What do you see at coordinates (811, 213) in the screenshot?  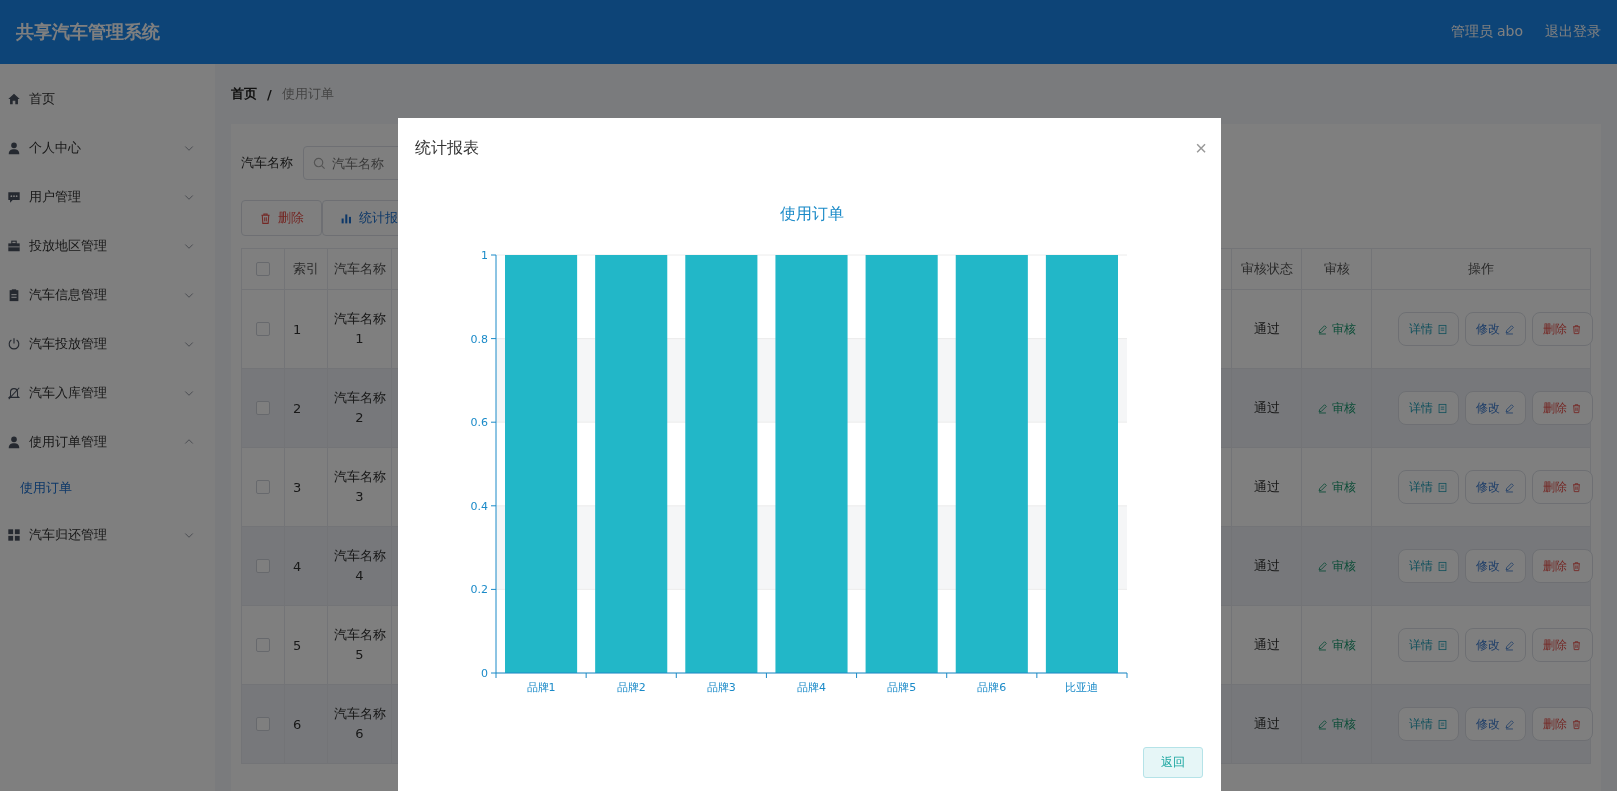 I see `chart-title: 使用订单` at bounding box center [811, 213].